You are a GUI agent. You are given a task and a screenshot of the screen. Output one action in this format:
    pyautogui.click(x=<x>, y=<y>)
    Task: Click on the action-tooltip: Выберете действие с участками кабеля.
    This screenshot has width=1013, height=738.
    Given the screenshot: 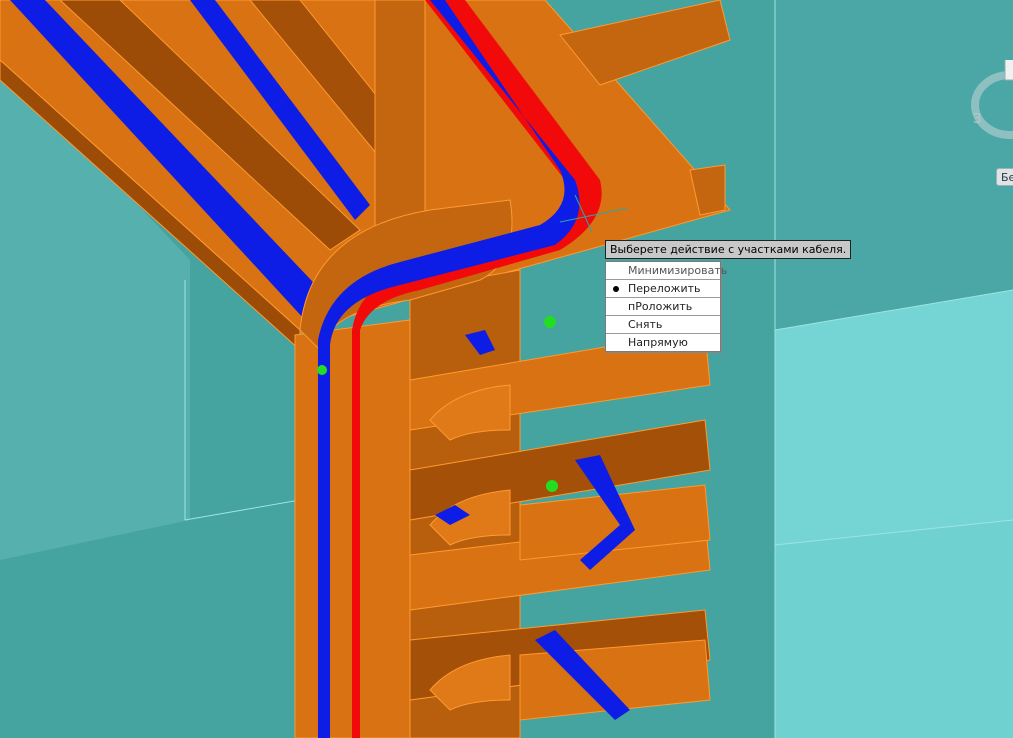 What is the action you would take?
    pyautogui.click(x=728, y=249)
    